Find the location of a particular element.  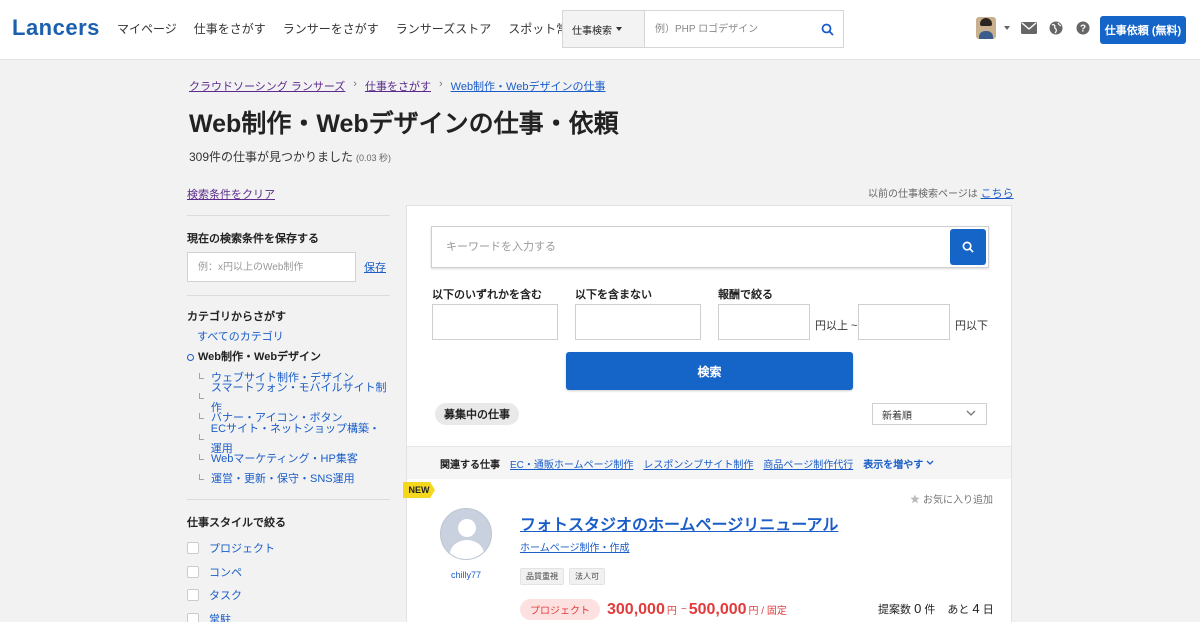

client-avatar is located at coordinates (466, 534).